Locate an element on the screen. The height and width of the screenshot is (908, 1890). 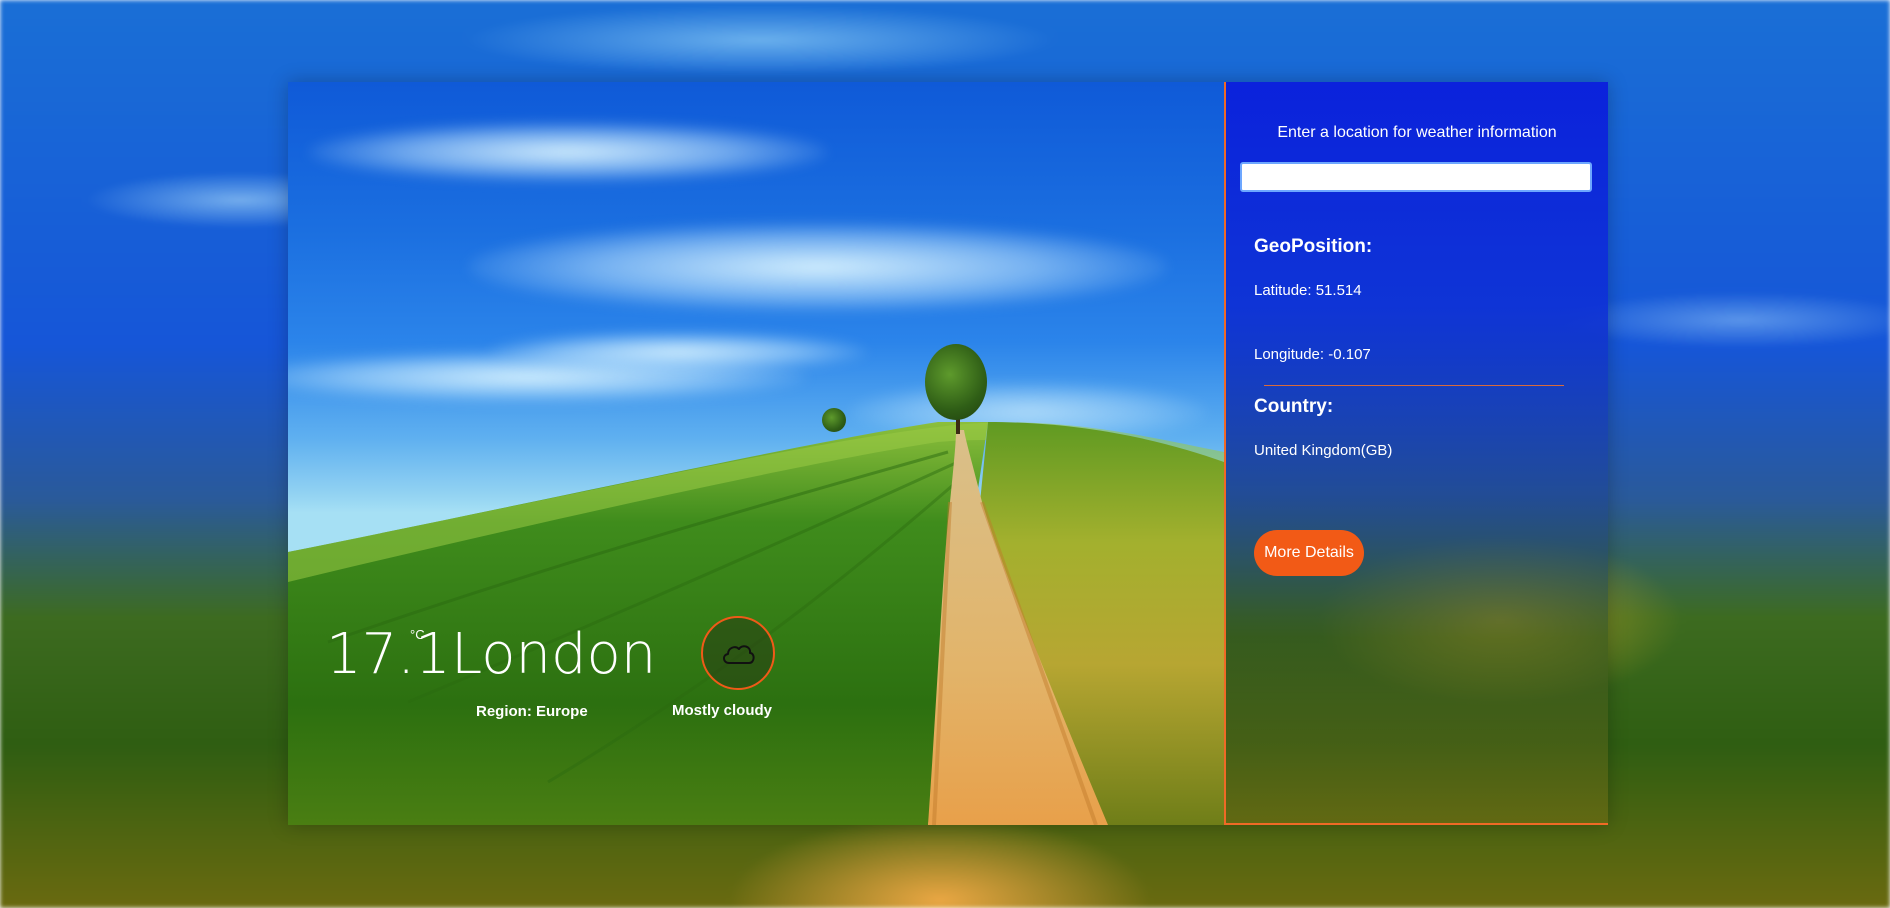
section-divider is located at coordinates (1414, 385).